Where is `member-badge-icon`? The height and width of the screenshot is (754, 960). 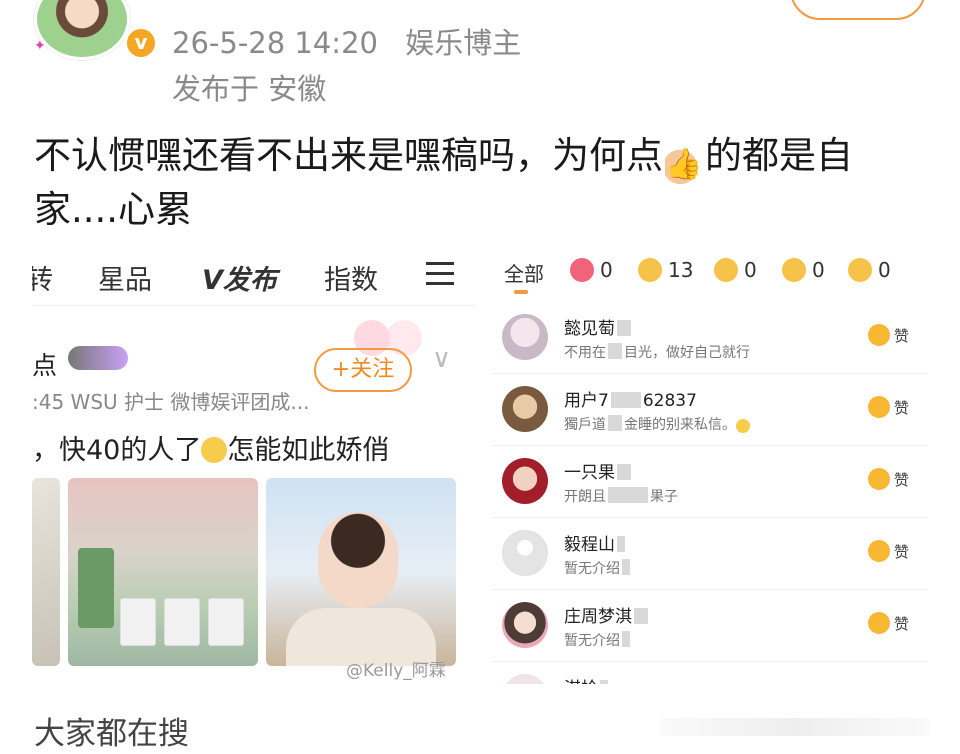 member-badge-icon is located at coordinates (98, 358).